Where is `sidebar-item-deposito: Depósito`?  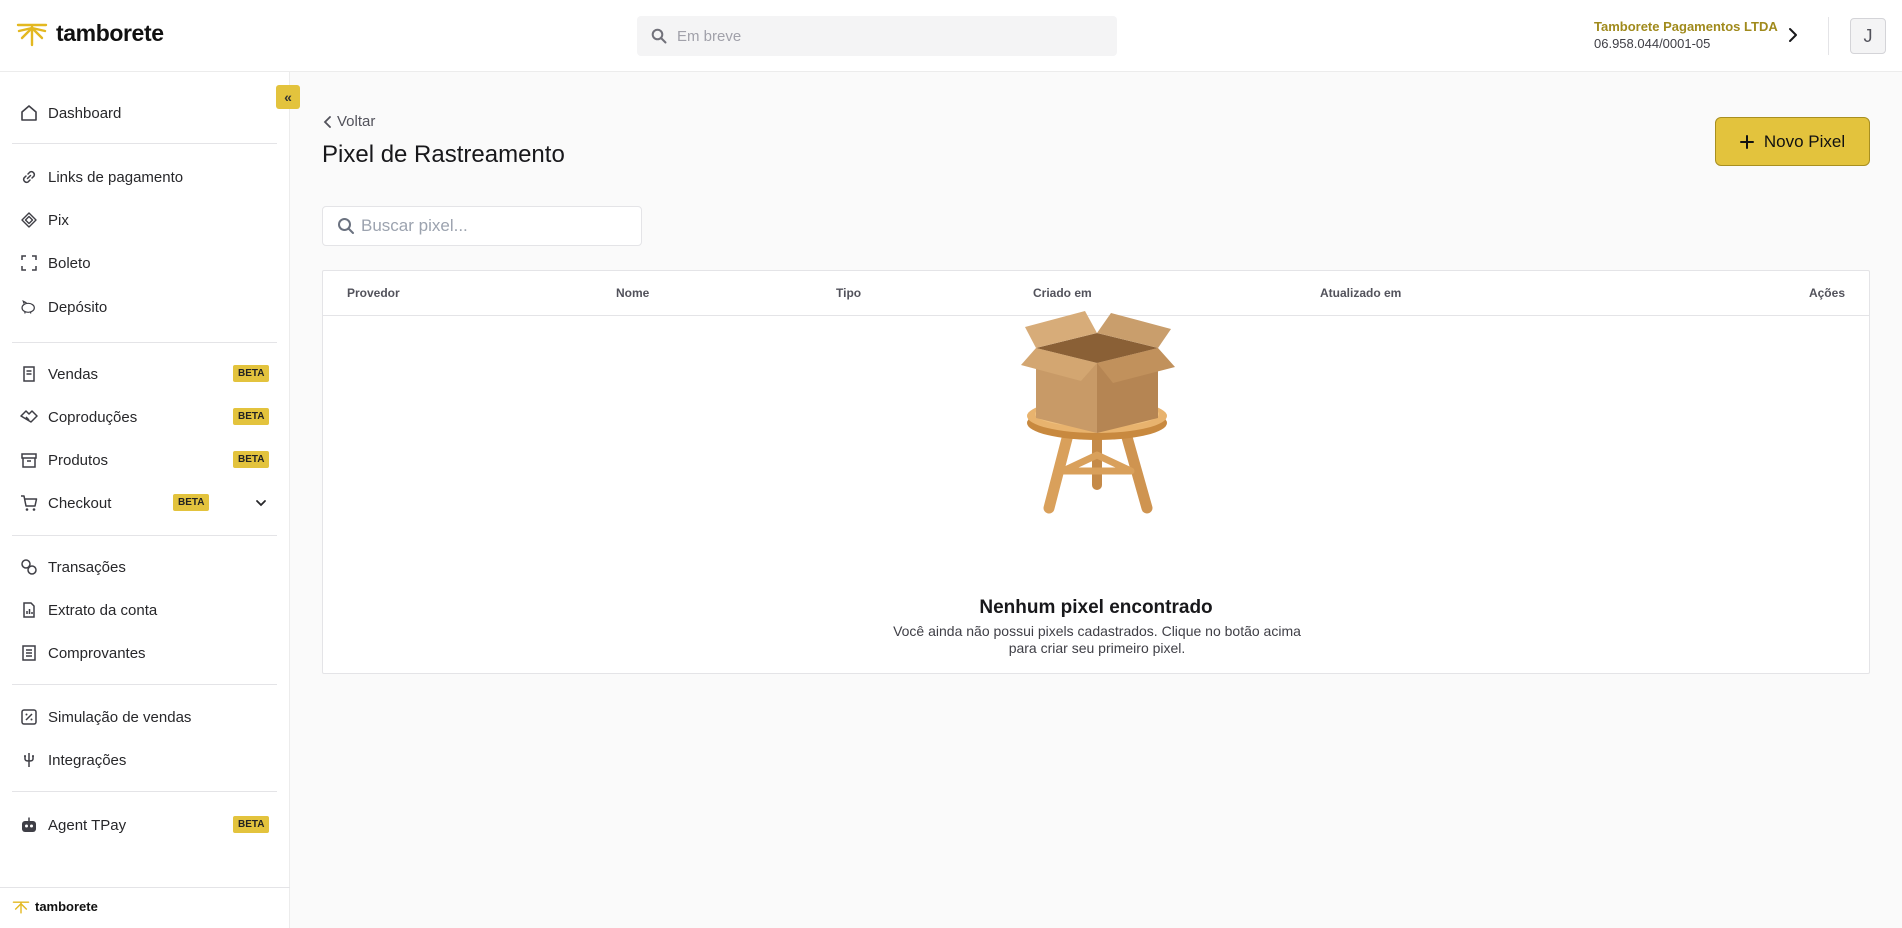
sidebar-item-deposito: Depósito is located at coordinates (145, 307).